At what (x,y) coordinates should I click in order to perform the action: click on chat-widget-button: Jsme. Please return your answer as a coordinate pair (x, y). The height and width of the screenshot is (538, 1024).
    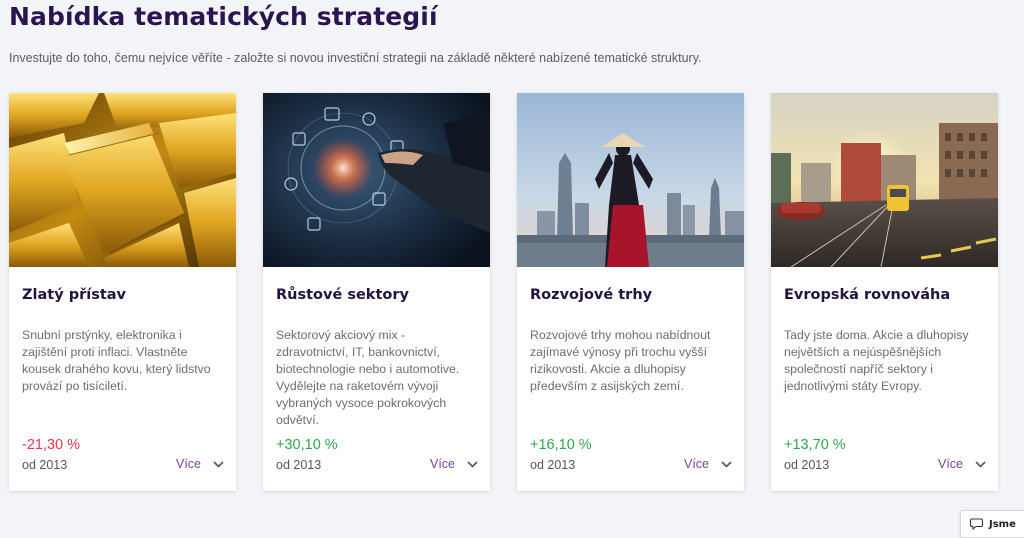
    Looking at the image, I should click on (992, 524).